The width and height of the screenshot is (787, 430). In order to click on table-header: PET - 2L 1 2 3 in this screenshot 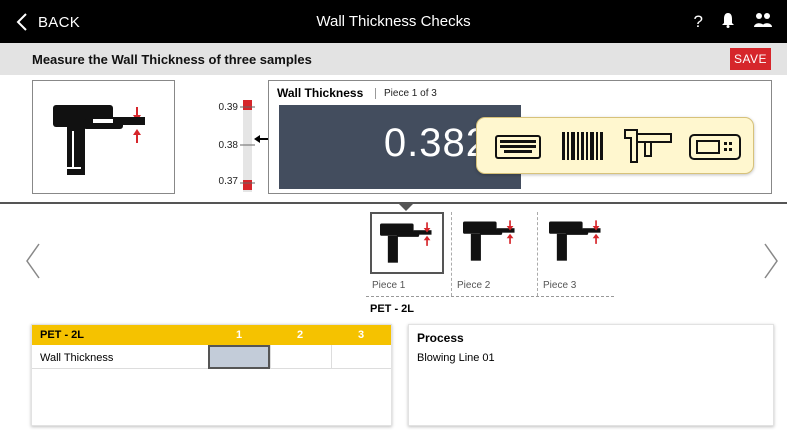, I will do `click(211, 335)`.